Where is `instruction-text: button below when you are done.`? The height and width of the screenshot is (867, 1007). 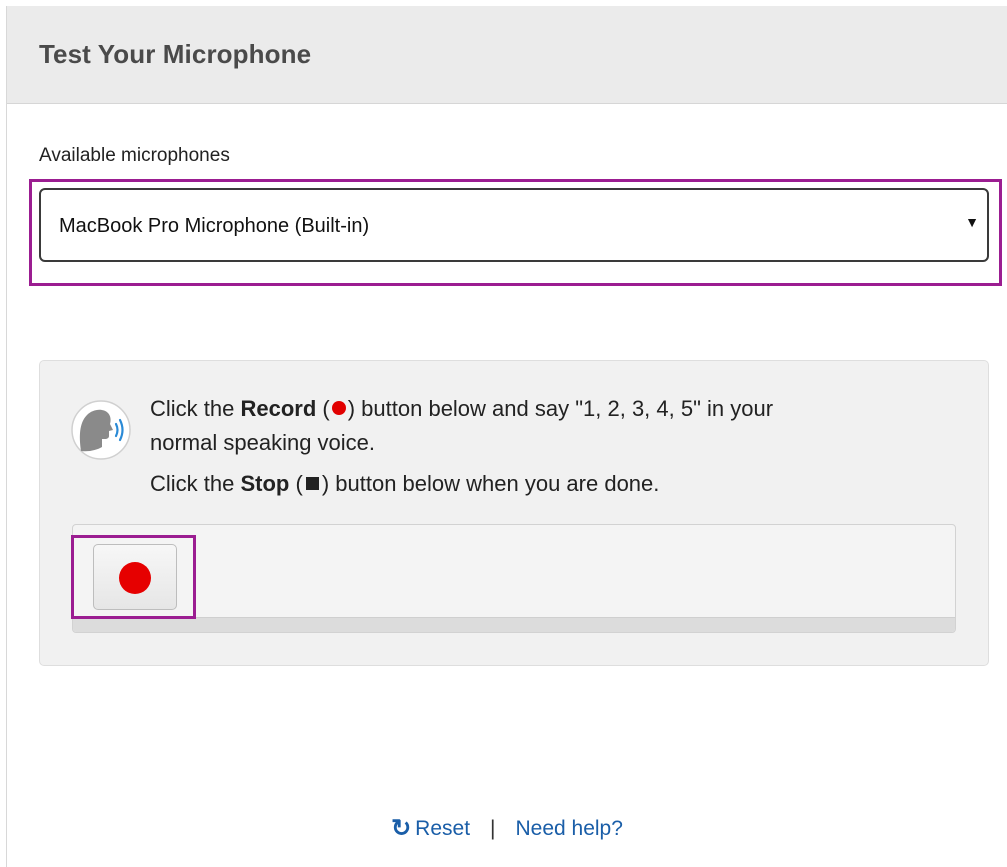
instruction-text: button below when you are done. is located at coordinates (494, 483).